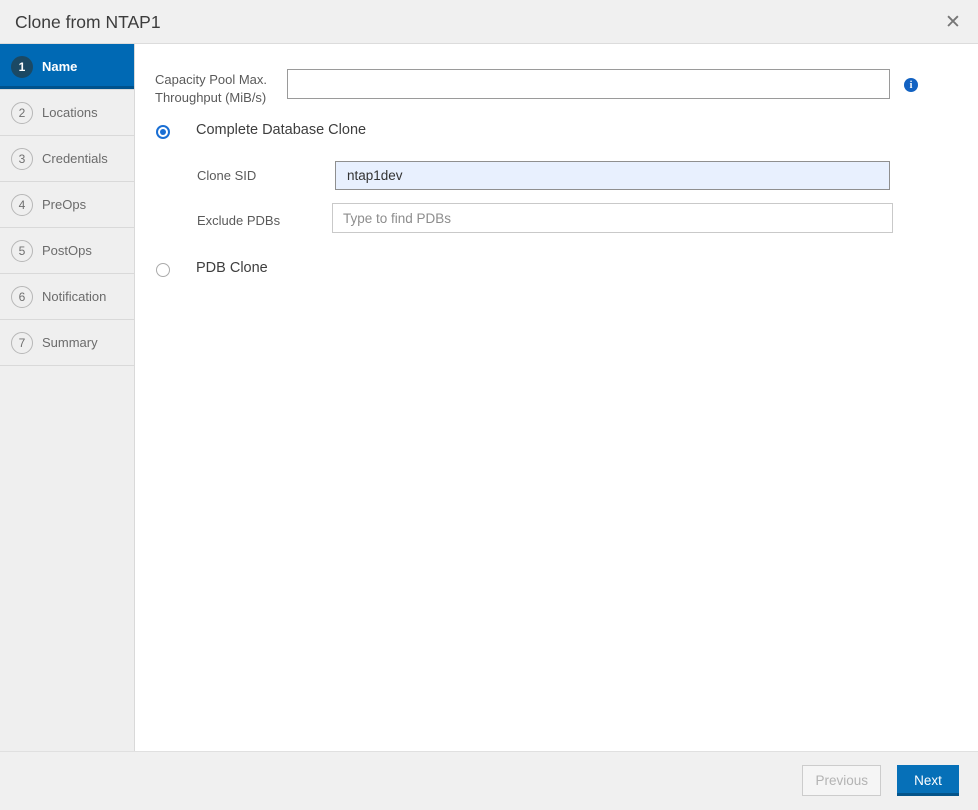  Describe the element at coordinates (225, 88) in the screenshot. I see `capacity-pool-throughput-label: Capacity Pool Max. Throughput (MiB/s)` at that location.